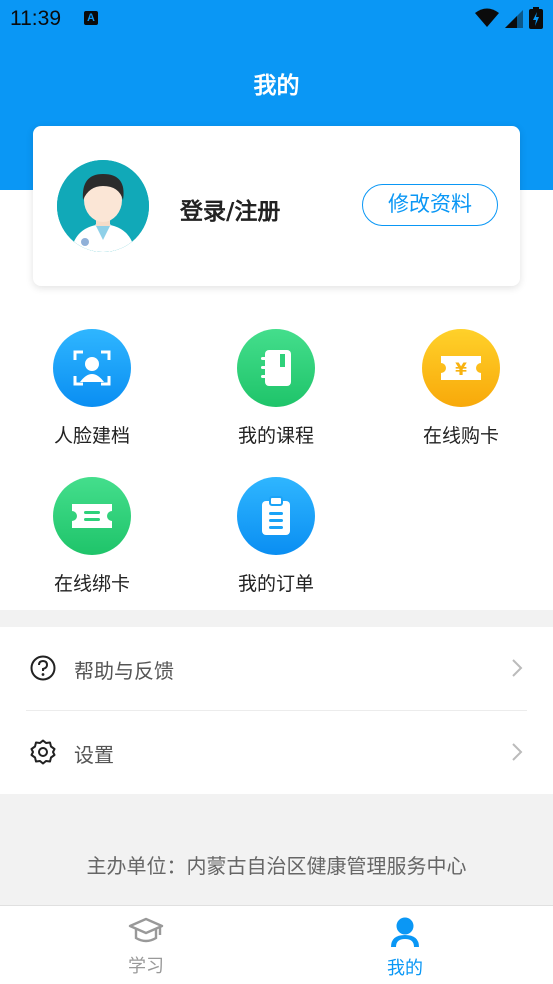 The width and height of the screenshot is (553, 984). Describe the element at coordinates (276, 944) in the screenshot. I see `bottom-tab-bar: 学习 我的` at that location.